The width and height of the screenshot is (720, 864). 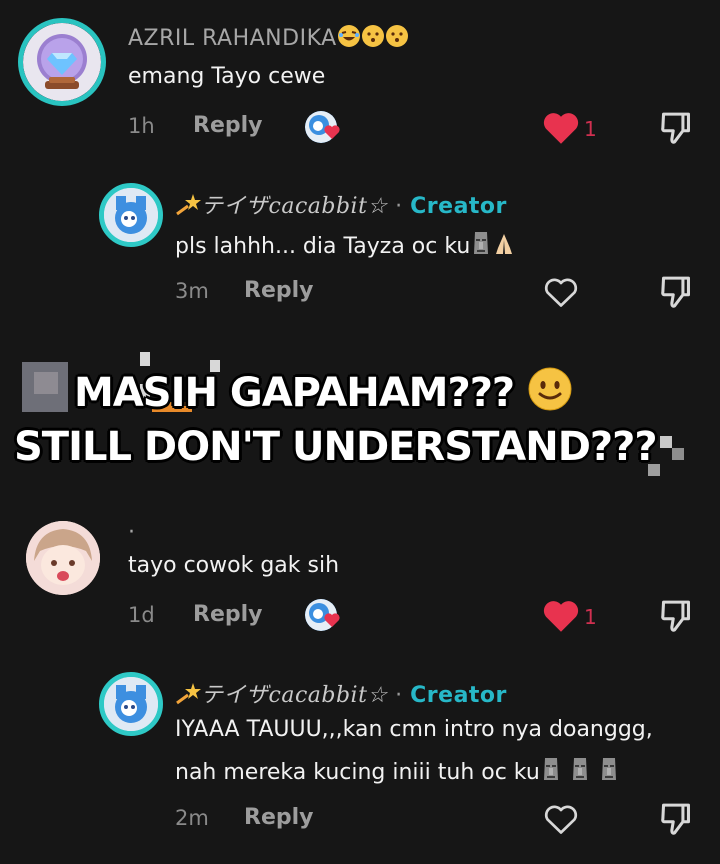 I want to click on comment-time: 3m, so click(x=192, y=291).